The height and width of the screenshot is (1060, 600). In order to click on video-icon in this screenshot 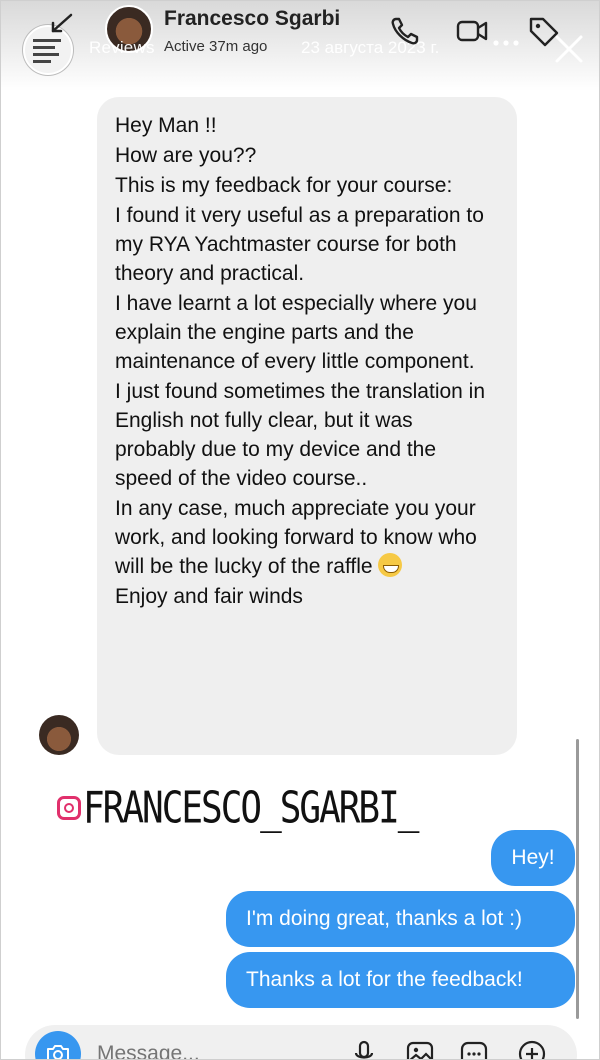, I will do `click(472, 31)`.